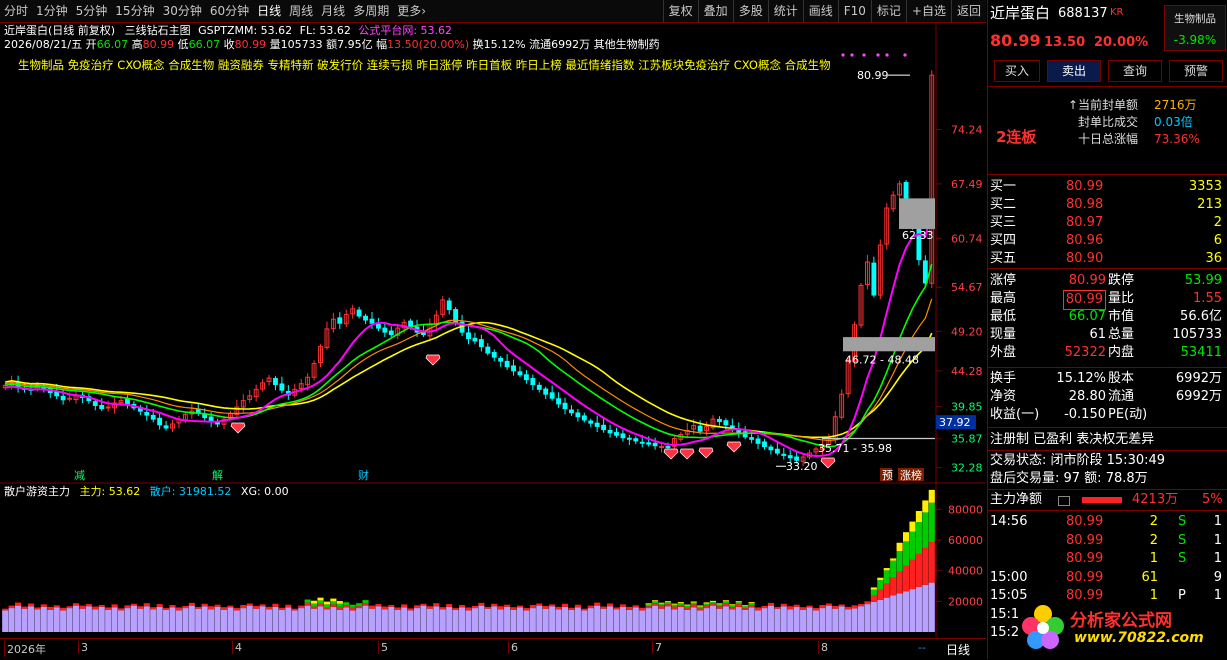  Describe the element at coordinates (371, 11) in the screenshot. I see `period-tab-9: 多周期` at that location.